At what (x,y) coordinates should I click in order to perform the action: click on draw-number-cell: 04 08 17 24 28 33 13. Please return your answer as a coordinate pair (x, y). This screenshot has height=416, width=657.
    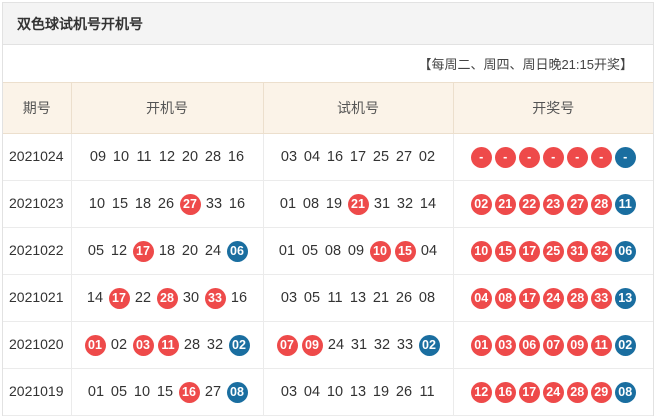
    Looking at the image, I should click on (552, 298).